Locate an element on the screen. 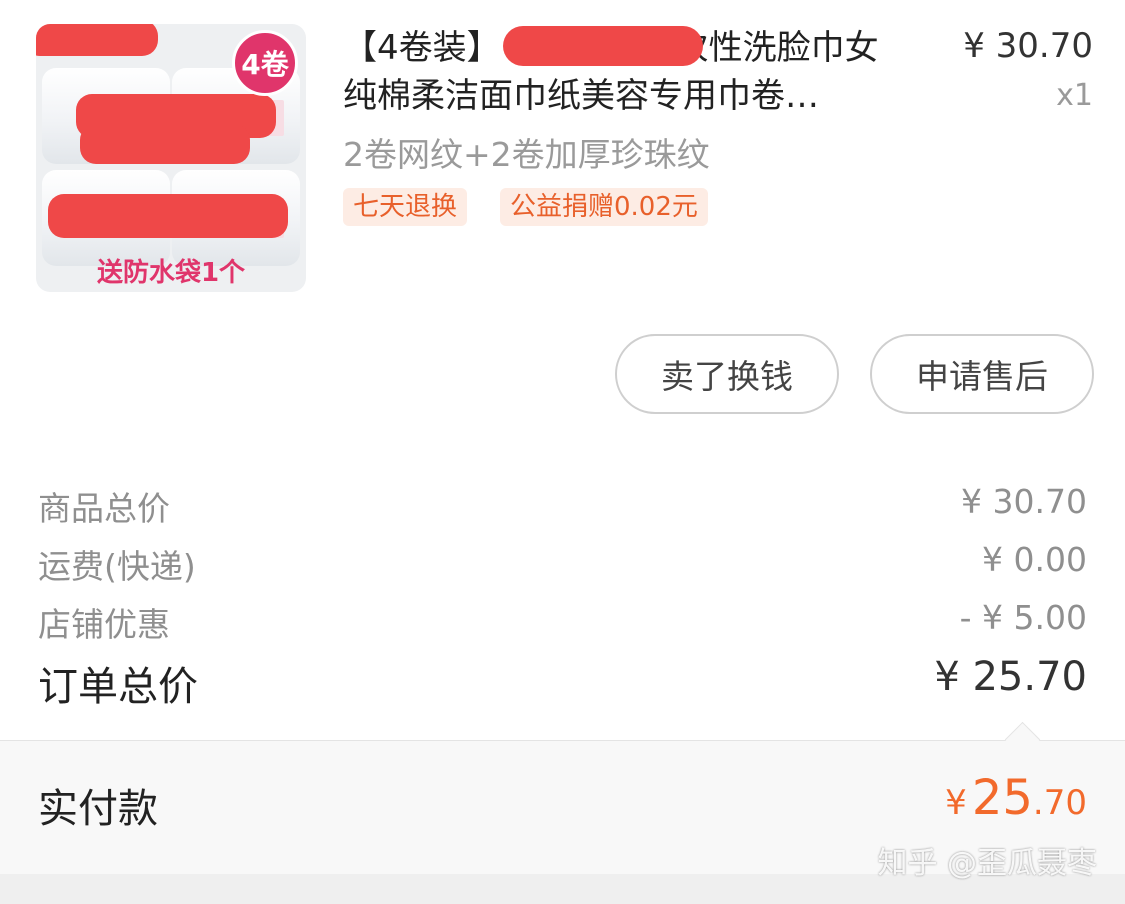  roll-count-badge: 4卷 is located at coordinates (265, 63).